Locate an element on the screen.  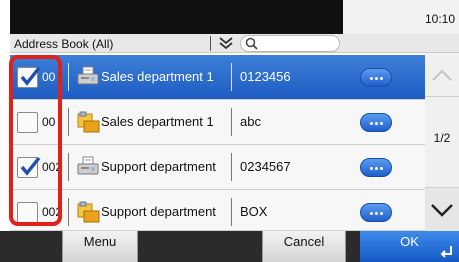
entry-destination: abc is located at coordinates (250, 121).